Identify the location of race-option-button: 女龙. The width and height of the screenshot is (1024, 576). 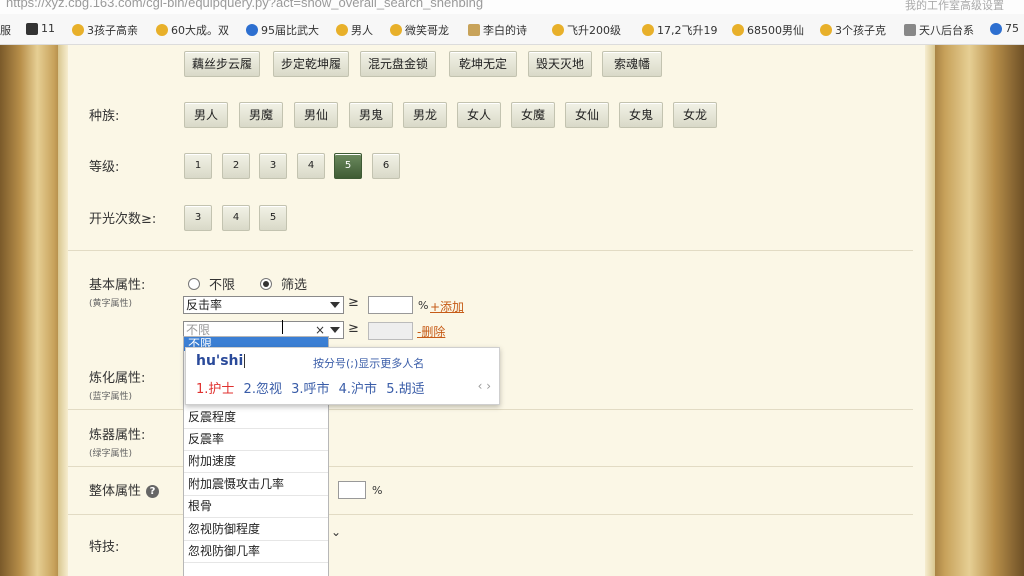
(695, 115).